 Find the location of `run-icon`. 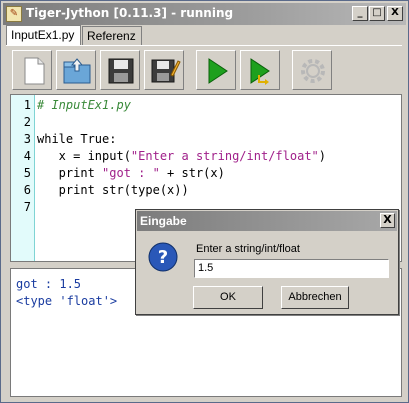

run-icon is located at coordinates (218, 71).